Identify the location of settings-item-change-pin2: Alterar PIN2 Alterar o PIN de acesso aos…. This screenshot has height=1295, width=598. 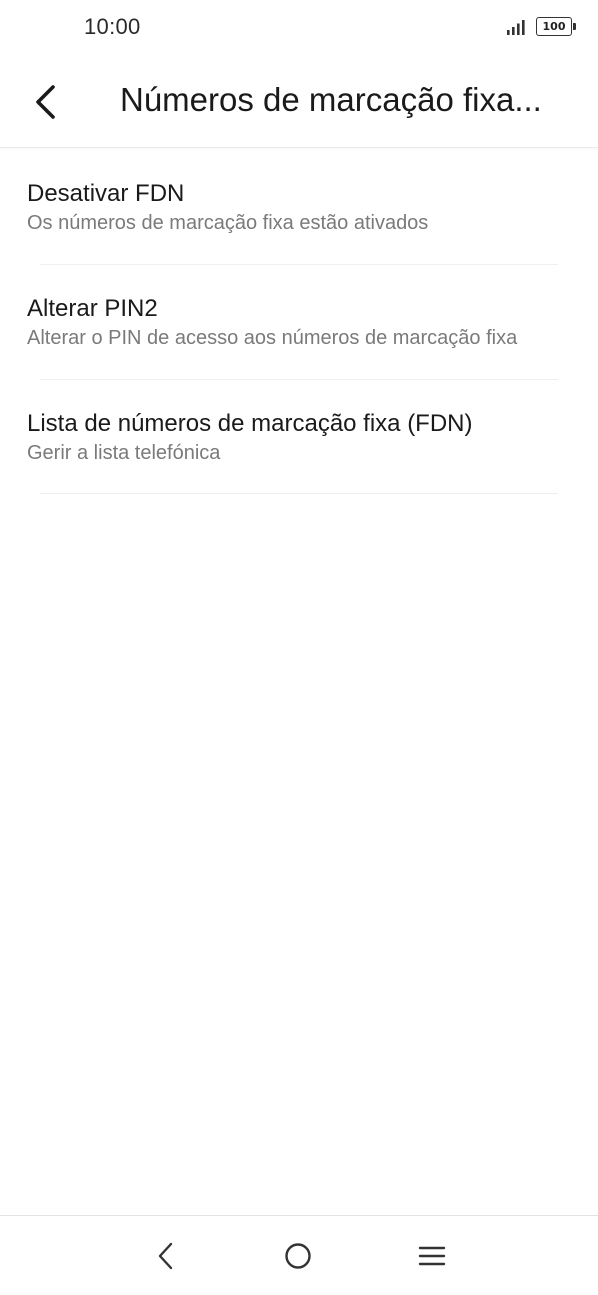
(299, 321).